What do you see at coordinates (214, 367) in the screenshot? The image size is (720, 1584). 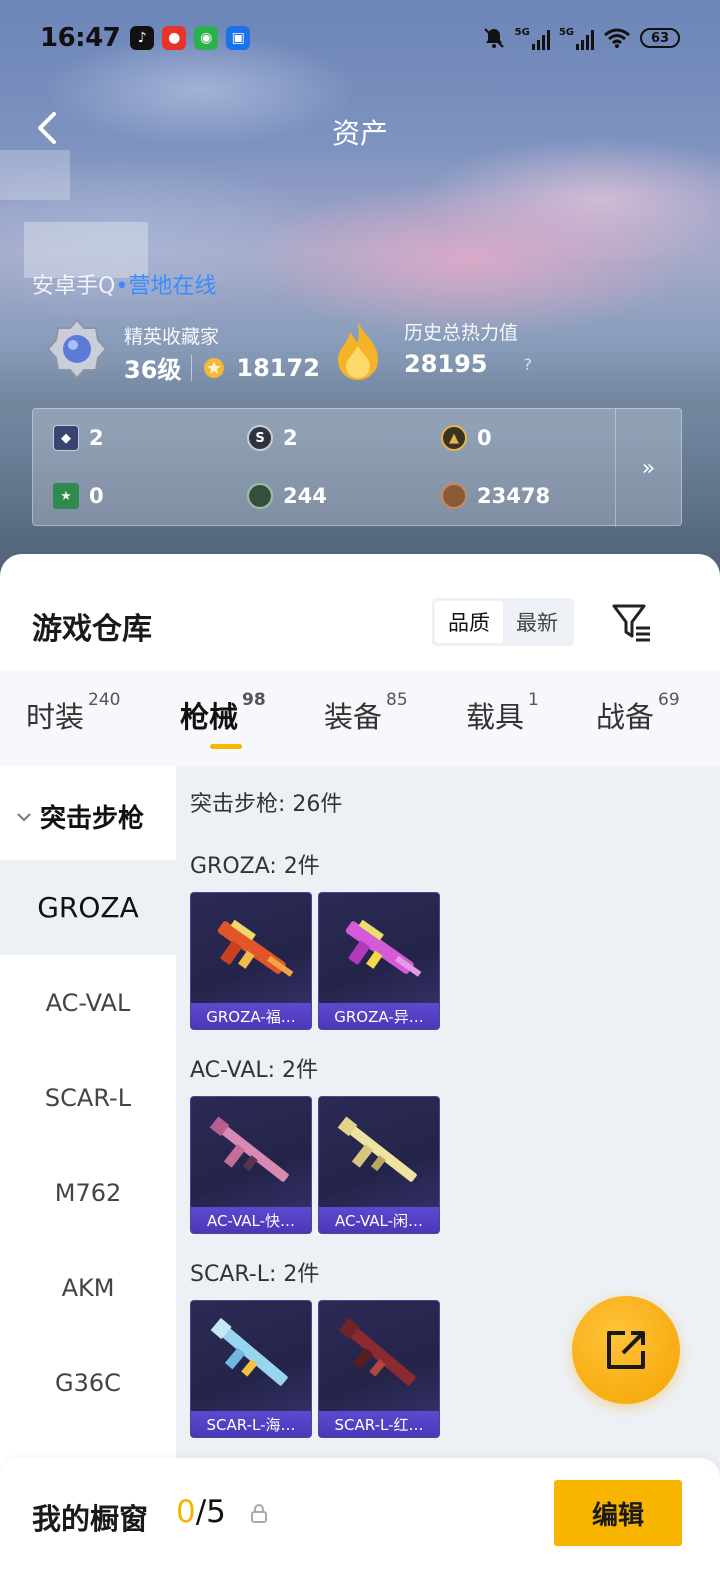 I see `collector-points-icon` at bounding box center [214, 367].